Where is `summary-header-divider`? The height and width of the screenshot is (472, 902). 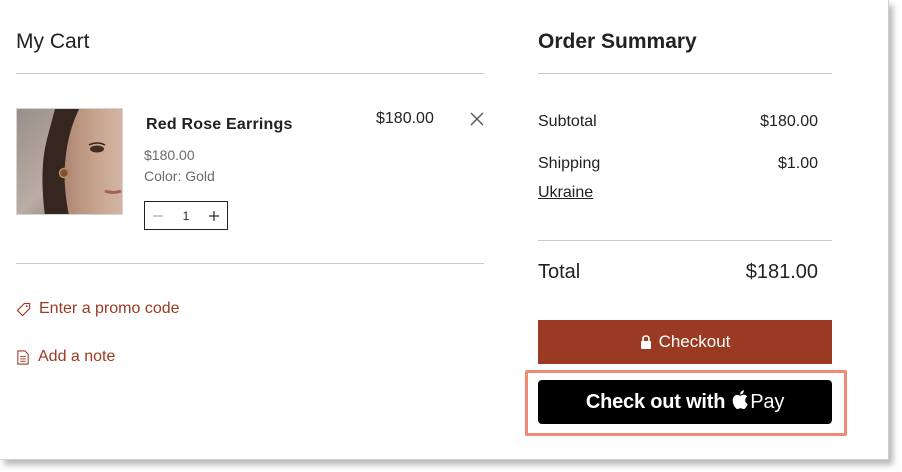 summary-header-divider is located at coordinates (685, 73).